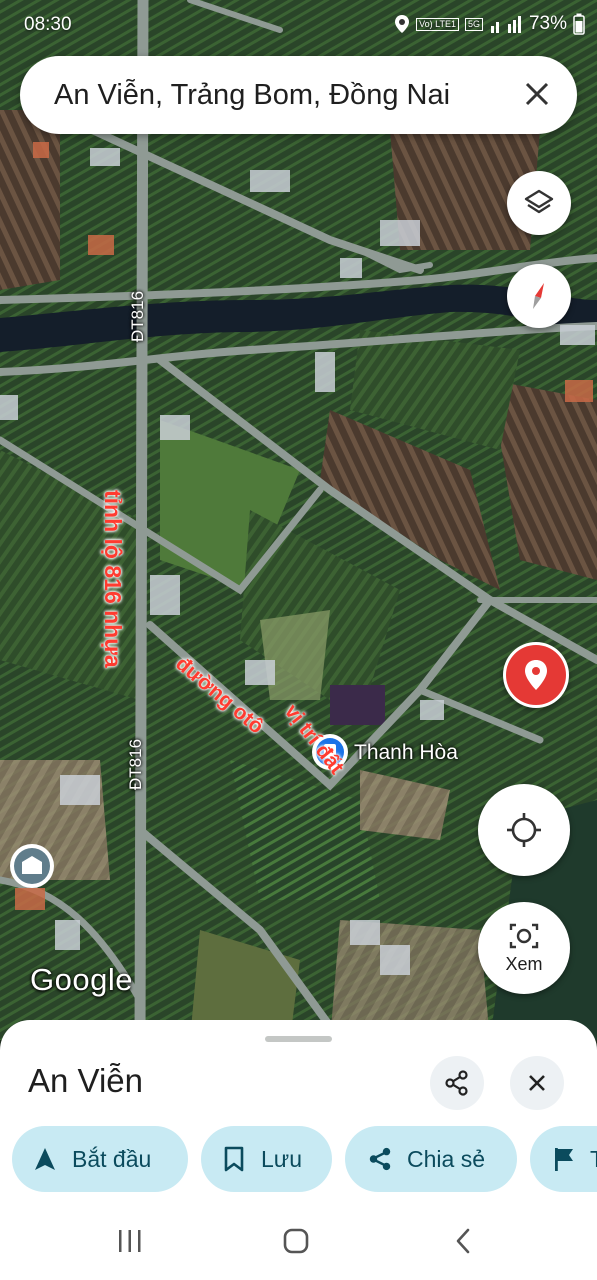 Image resolution: width=597 pixels, height=1280 pixels. I want to click on layers-button, so click(539, 203).